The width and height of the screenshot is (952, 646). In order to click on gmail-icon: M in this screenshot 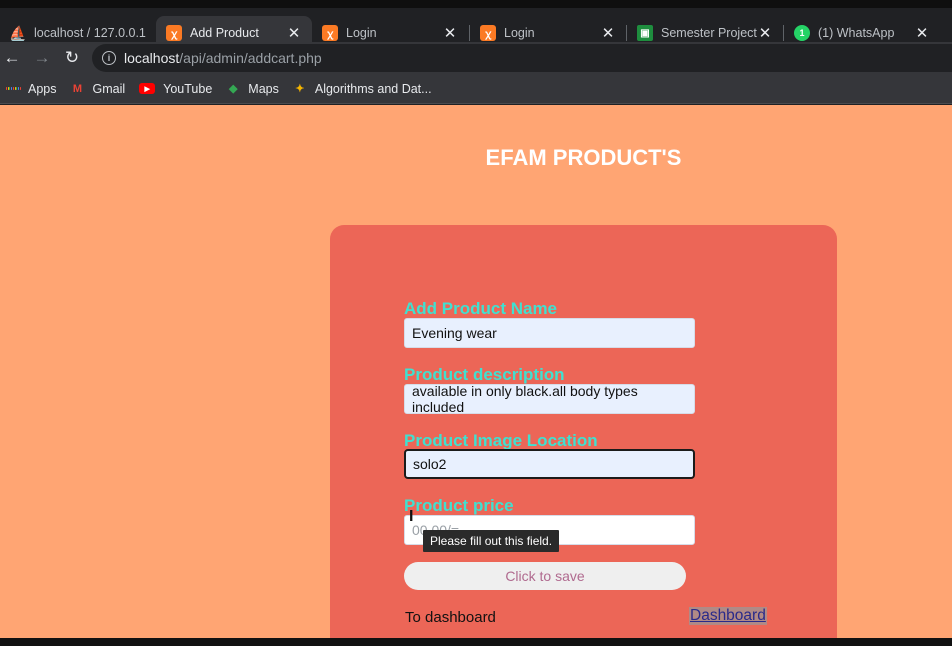, I will do `click(77, 88)`.